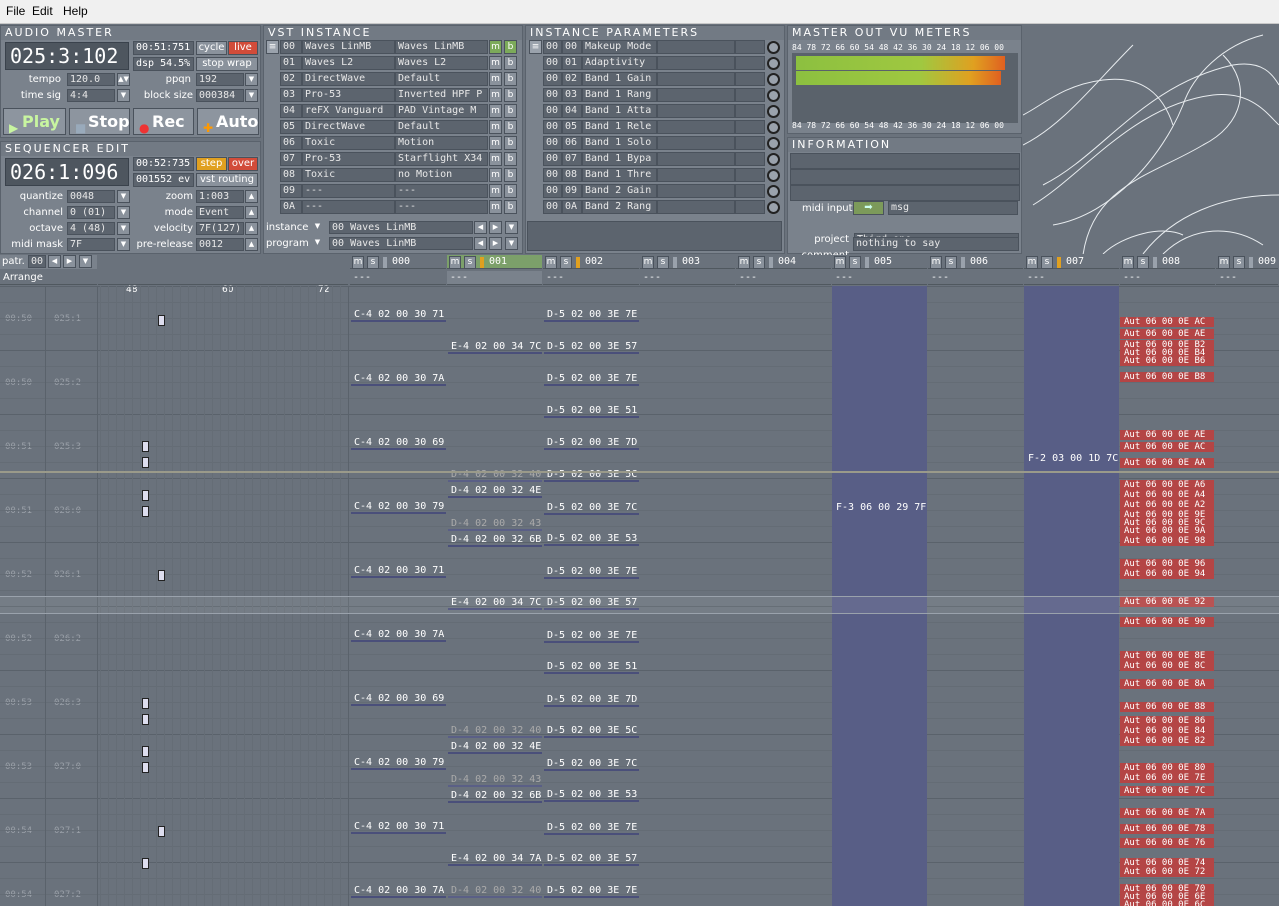 The height and width of the screenshot is (906, 1279). What do you see at coordinates (1167, 843) in the screenshot?
I see `automation-event: Aut 06 00 0E 76` at bounding box center [1167, 843].